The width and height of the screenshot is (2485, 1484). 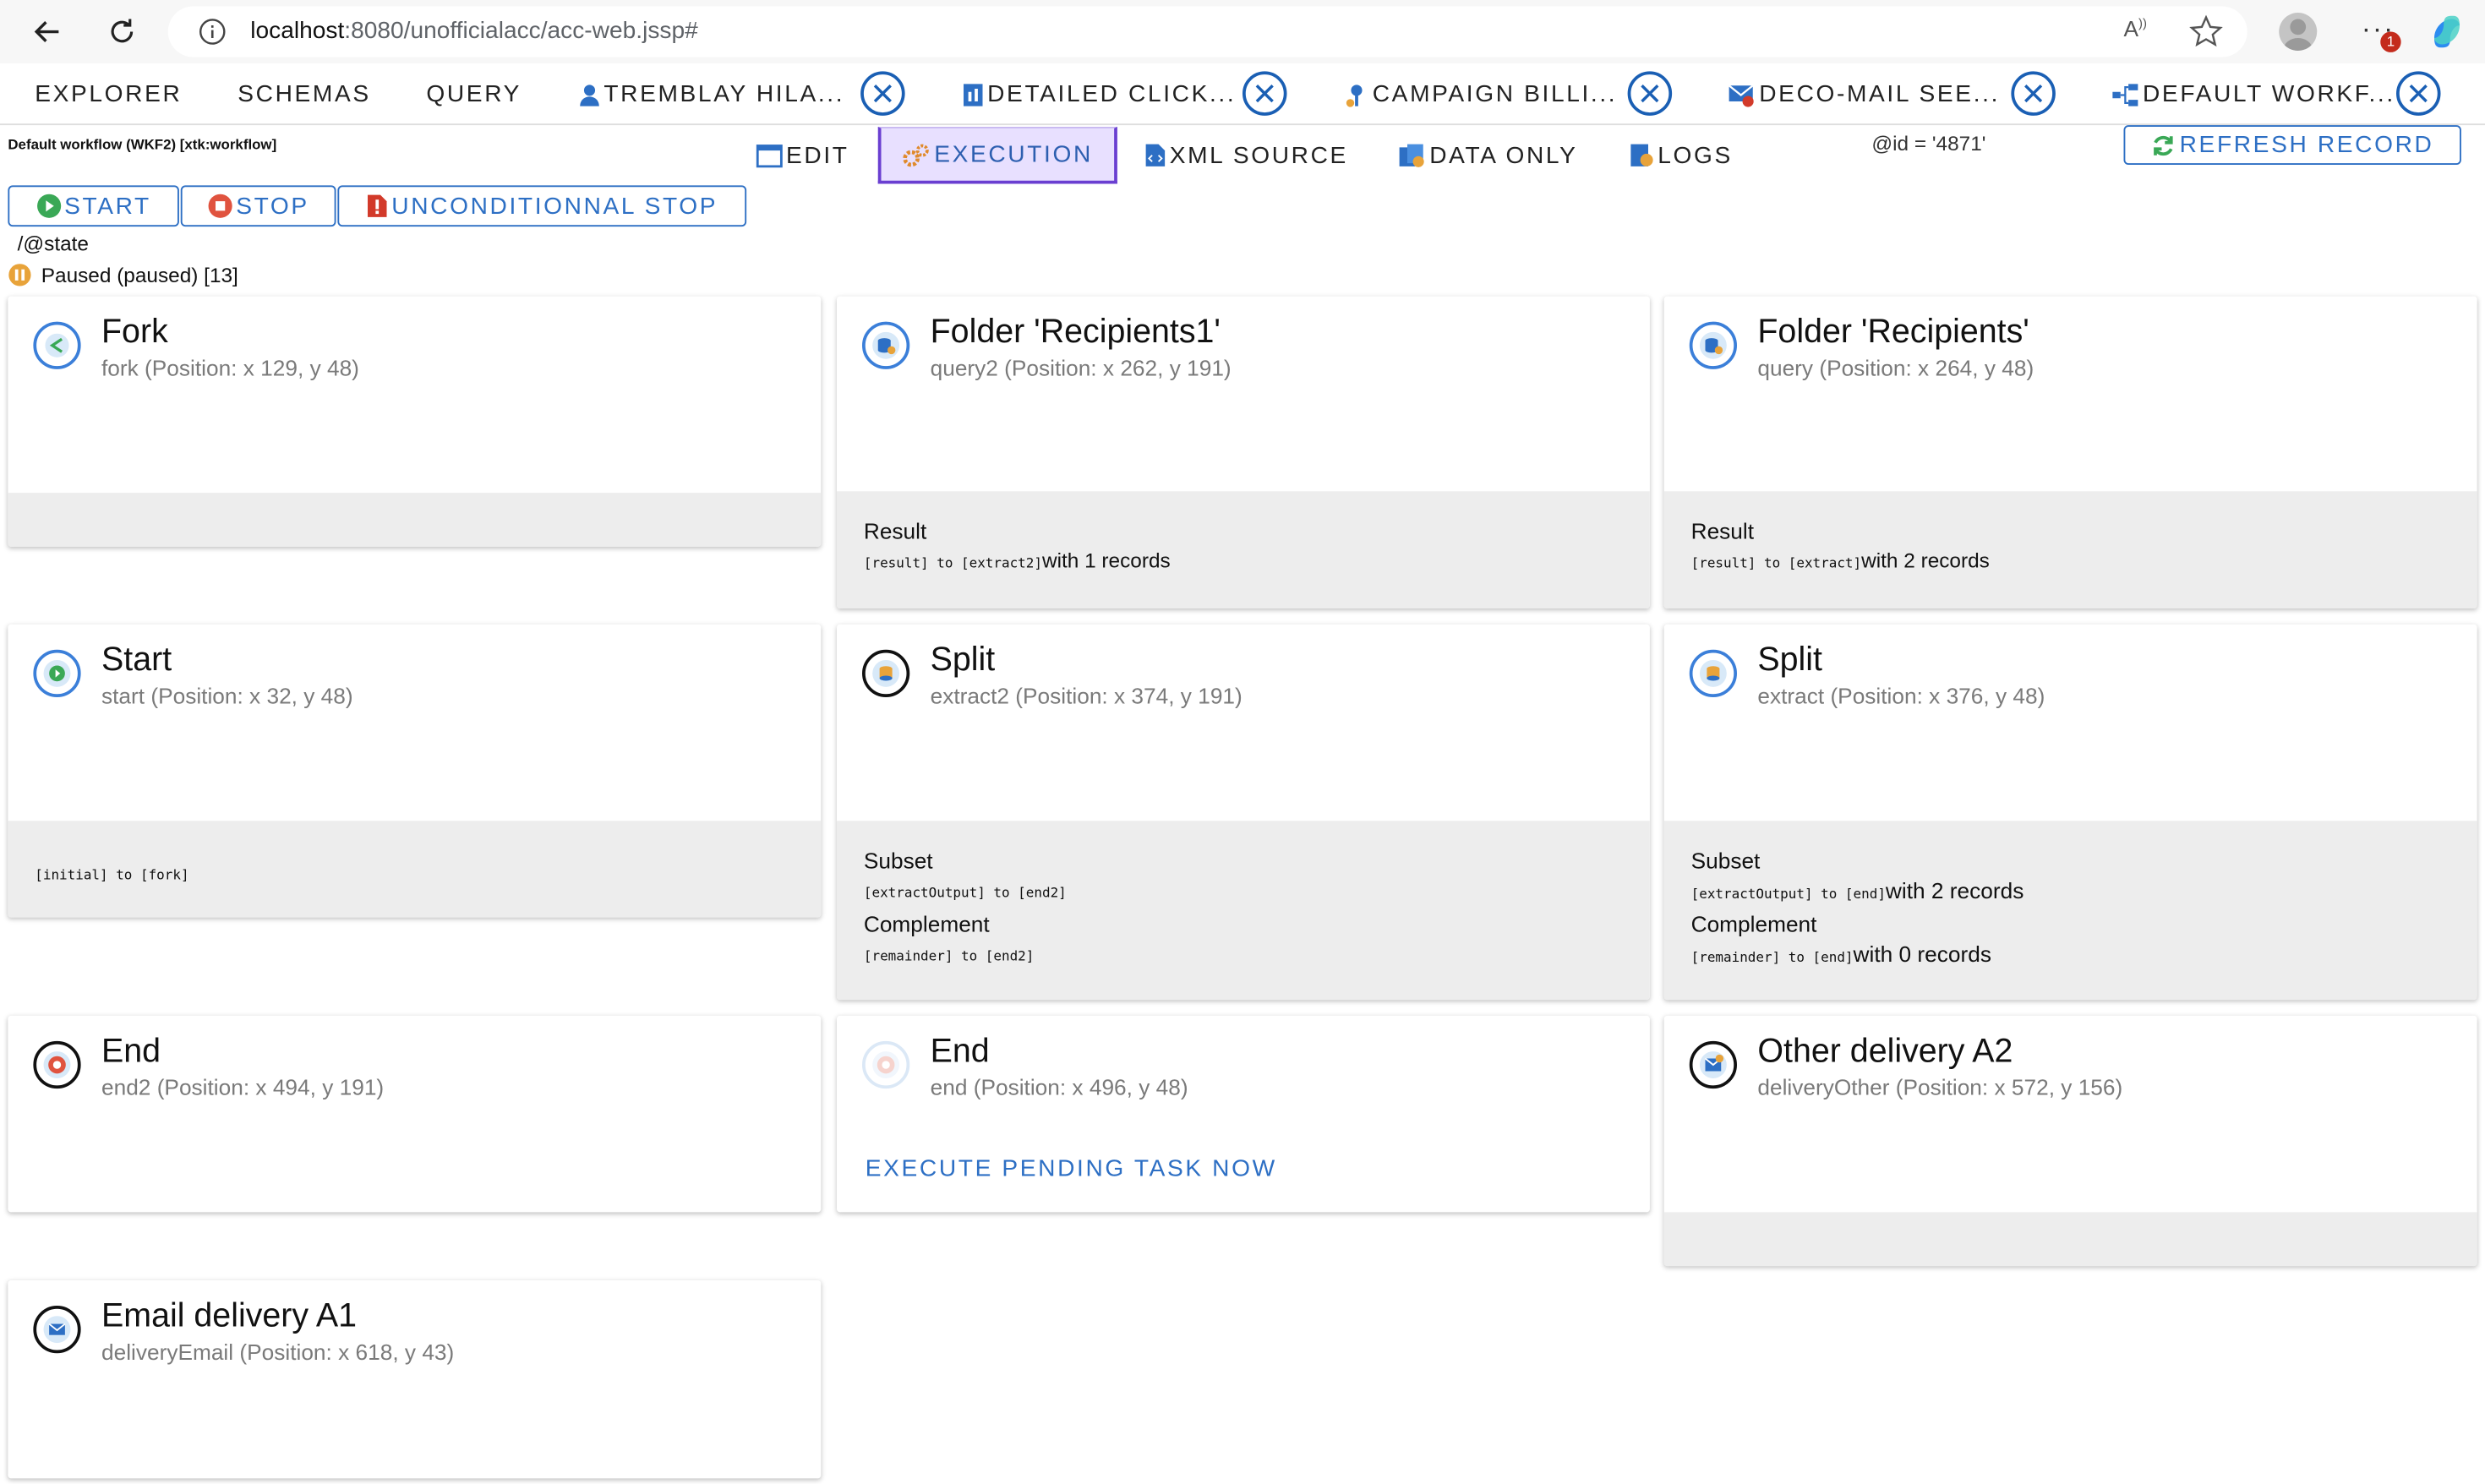 What do you see at coordinates (304, 95) in the screenshot?
I see `tab-schemas: SCHEMAS` at bounding box center [304, 95].